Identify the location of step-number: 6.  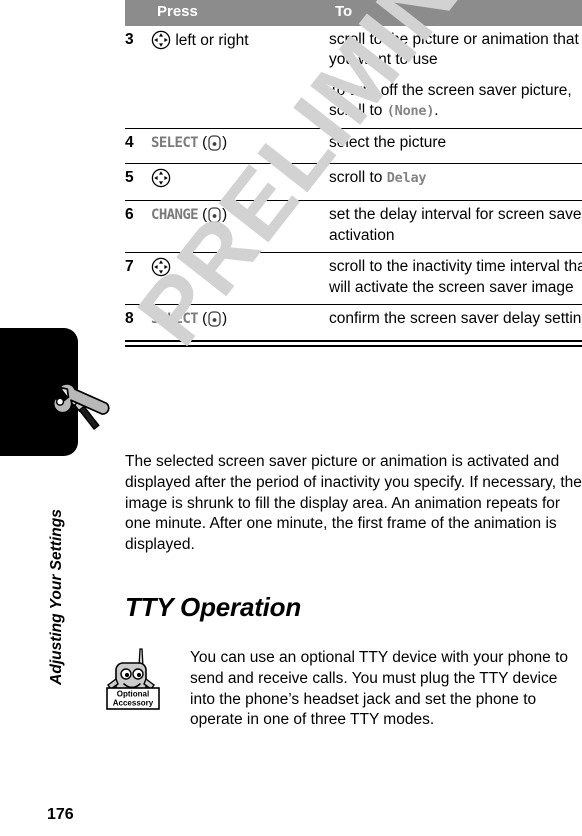
(138, 227).